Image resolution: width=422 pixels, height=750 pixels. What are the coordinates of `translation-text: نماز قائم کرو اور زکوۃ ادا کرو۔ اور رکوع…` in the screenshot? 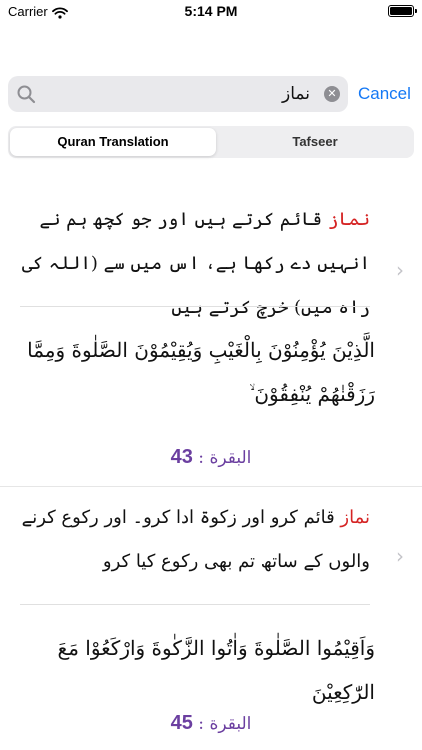 It's located at (195, 540).